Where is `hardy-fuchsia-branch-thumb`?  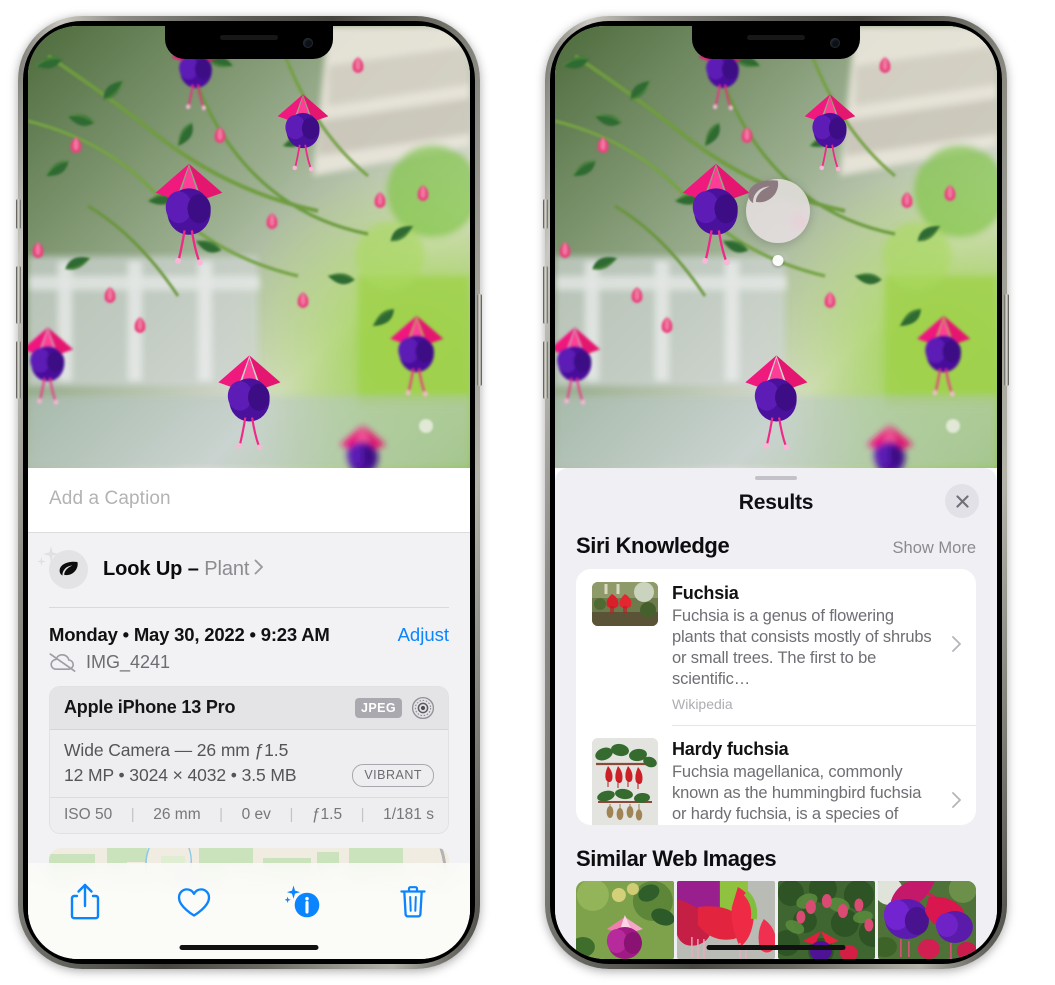 hardy-fuchsia-branch-thumb is located at coordinates (625, 781).